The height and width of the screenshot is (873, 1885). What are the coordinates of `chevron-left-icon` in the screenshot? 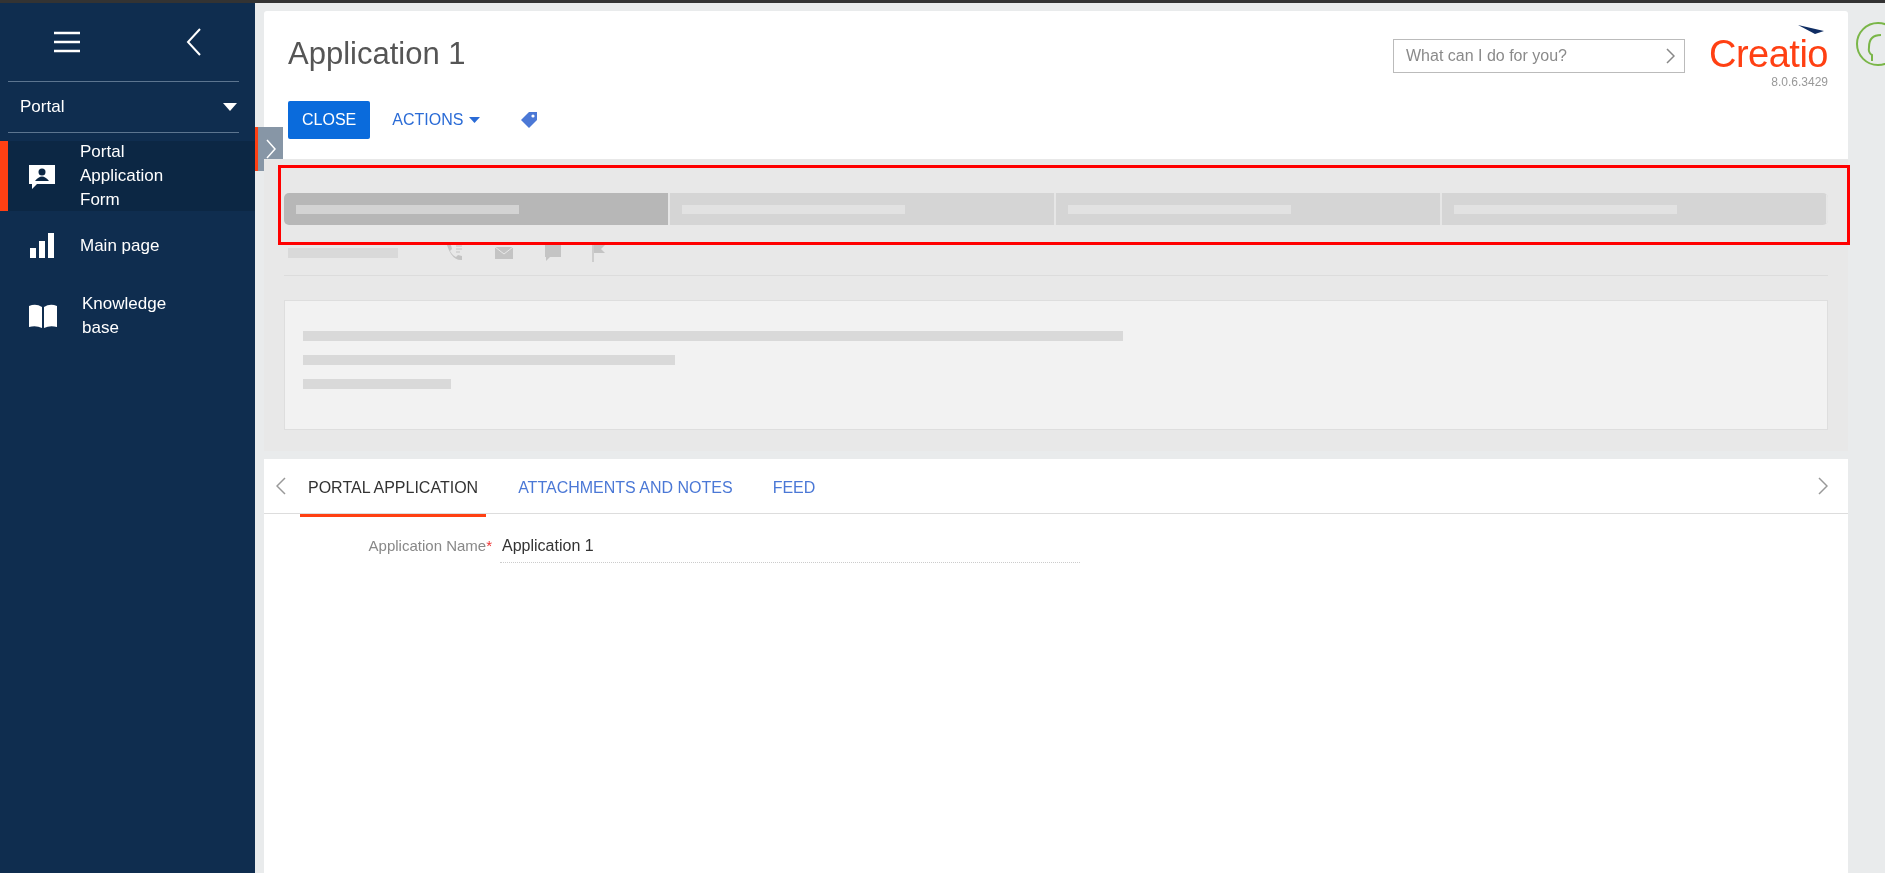 It's located at (281, 486).